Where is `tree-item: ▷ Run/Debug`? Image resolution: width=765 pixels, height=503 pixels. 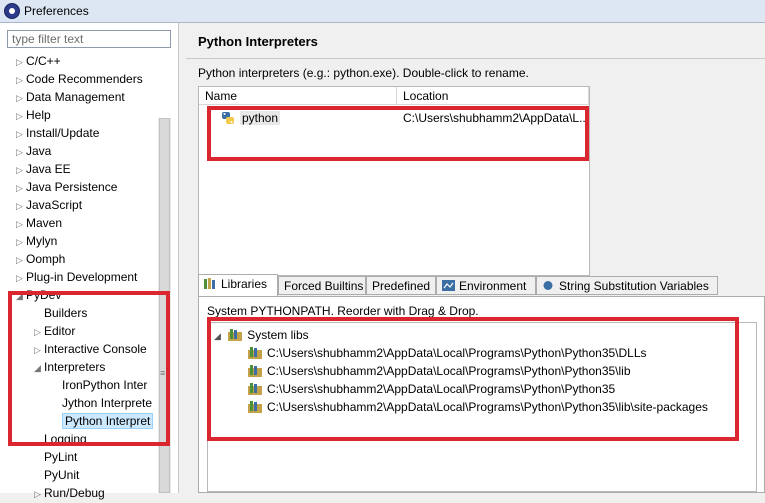
tree-item: ▷ Run/Debug is located at coordinates (69, 493).